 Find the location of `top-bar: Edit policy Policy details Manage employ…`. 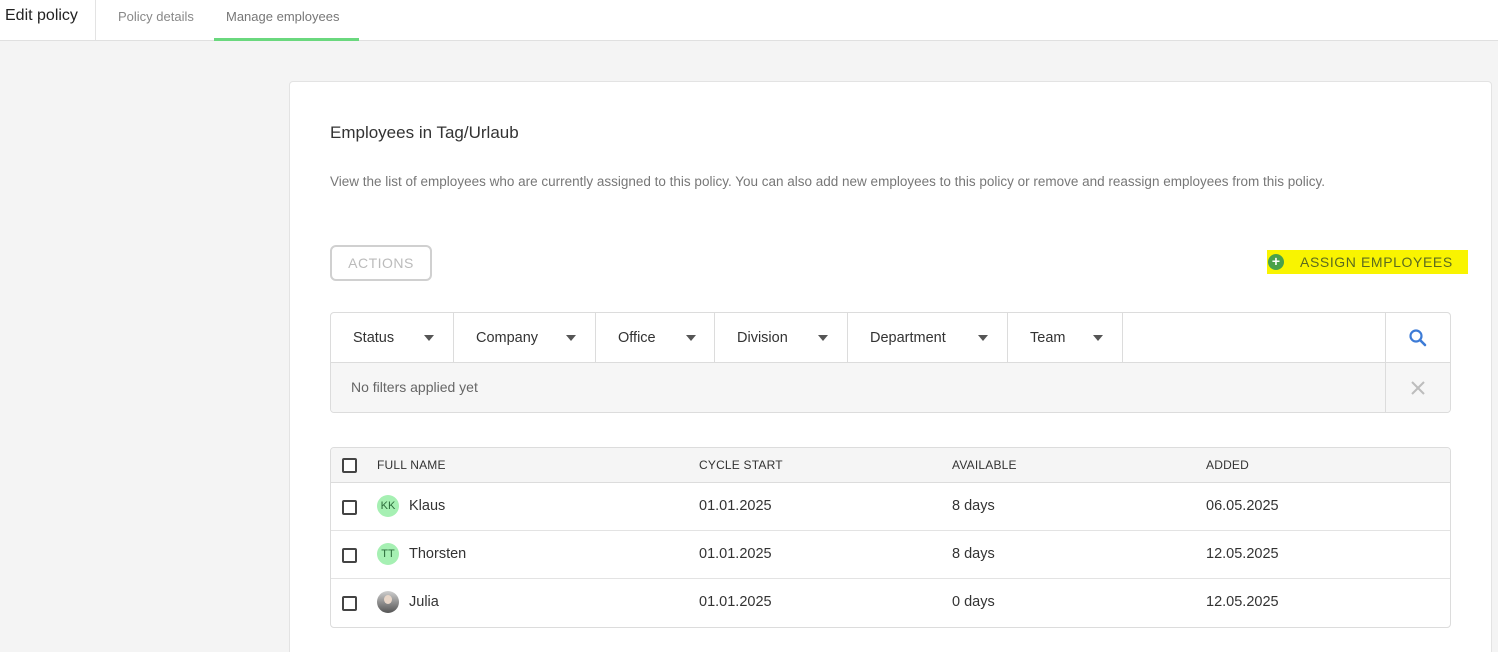

top-bar: Edit policy Policy details Manage employ… is located at coordinates (749, 20).